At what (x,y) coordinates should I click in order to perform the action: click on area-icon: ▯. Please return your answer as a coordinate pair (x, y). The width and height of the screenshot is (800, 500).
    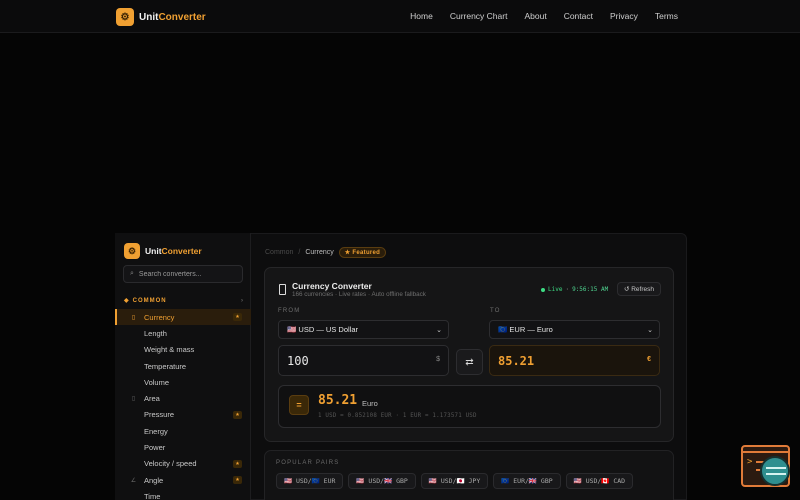
    Looking at the image, I should click on (133, 399).